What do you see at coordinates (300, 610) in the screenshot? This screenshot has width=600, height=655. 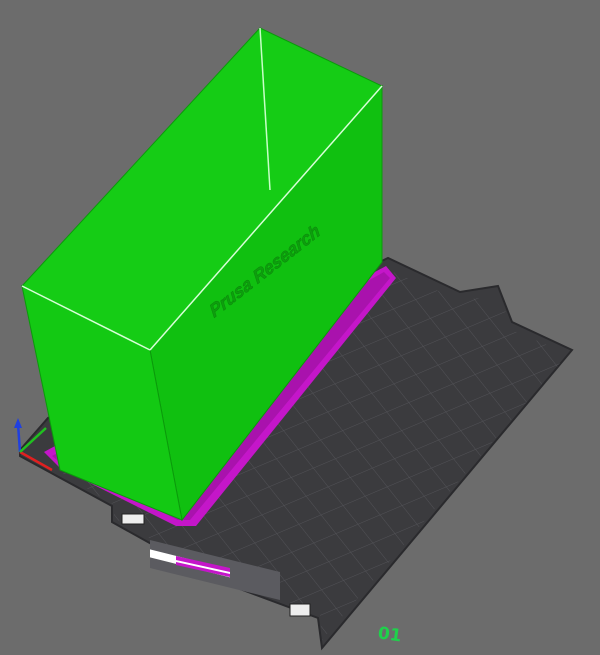 I see `plate-badge-icon` at bounding box center [300, 610].